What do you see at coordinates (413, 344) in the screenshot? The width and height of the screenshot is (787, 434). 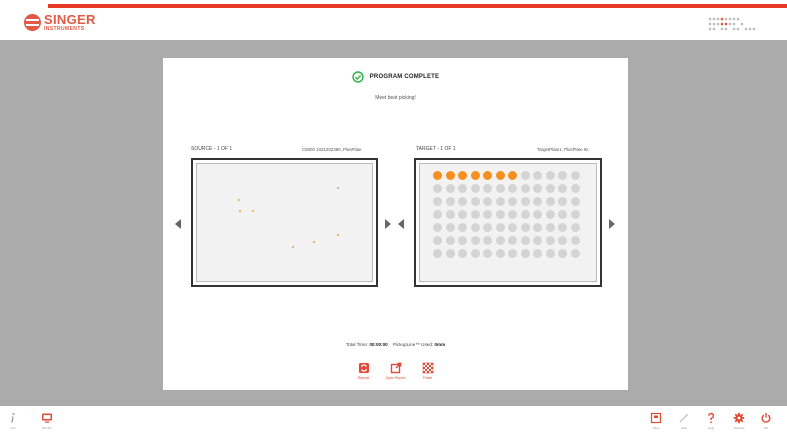 I see `pickup-label: PickupLine™ Used:` at bounding box center [413, 344].